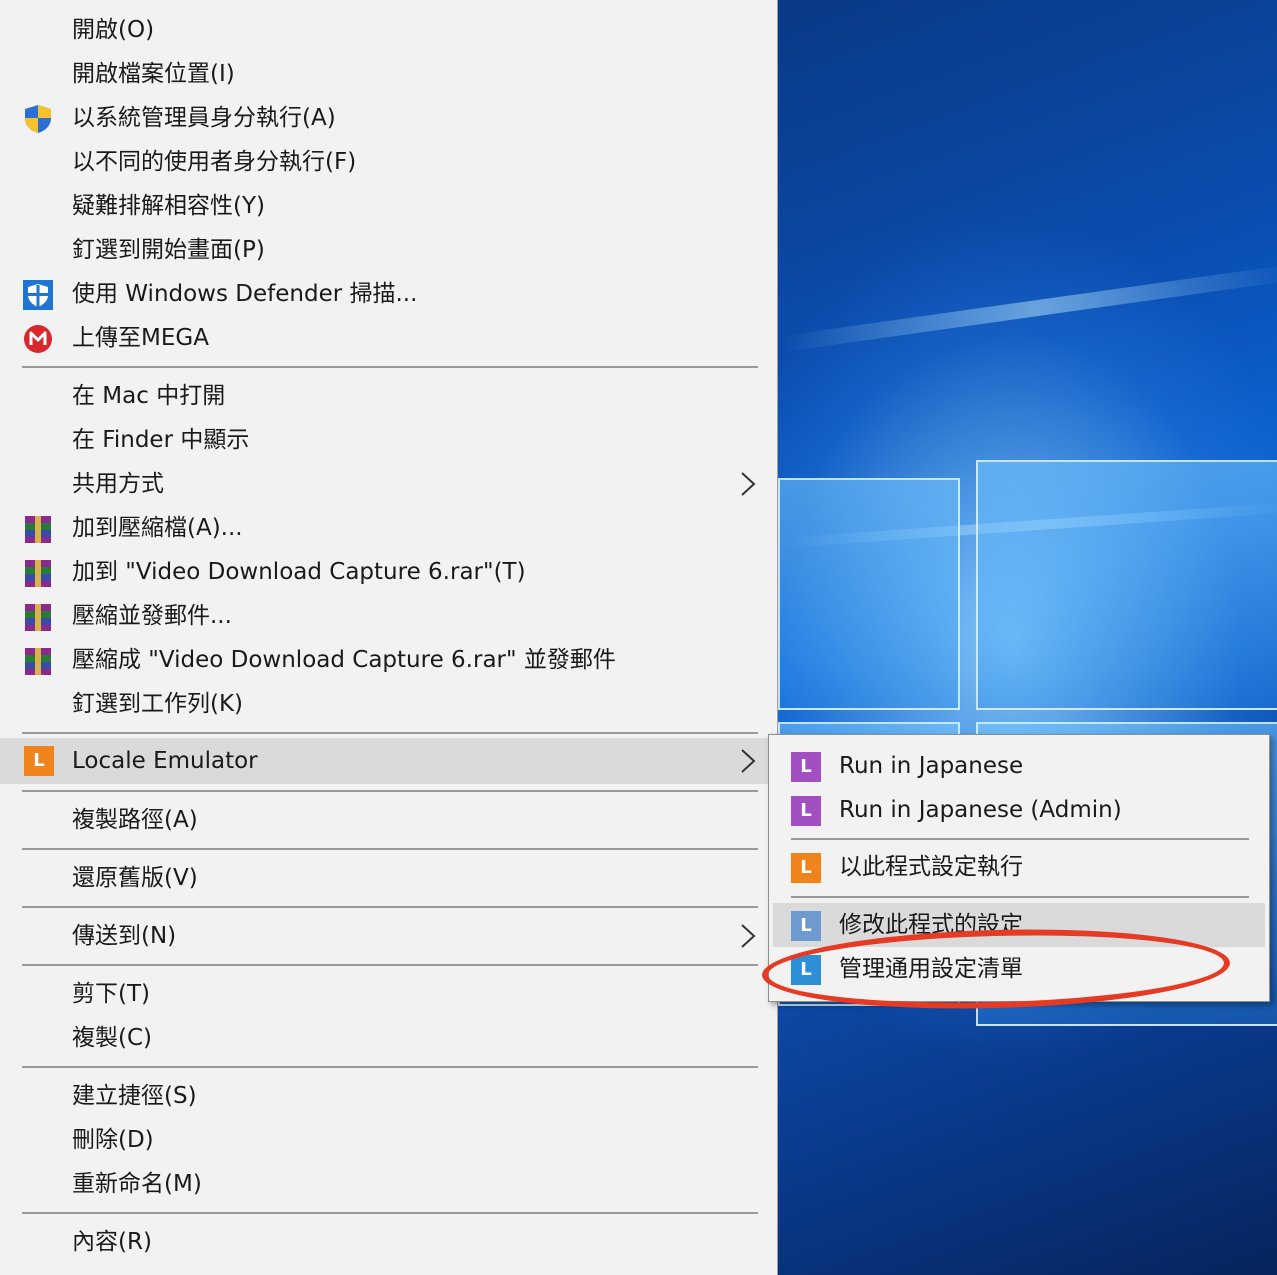 This screenshot has width=1277, height=1275. I want to click on submenu-item-label: Run in Japanese (Admin), so click(980, 810).